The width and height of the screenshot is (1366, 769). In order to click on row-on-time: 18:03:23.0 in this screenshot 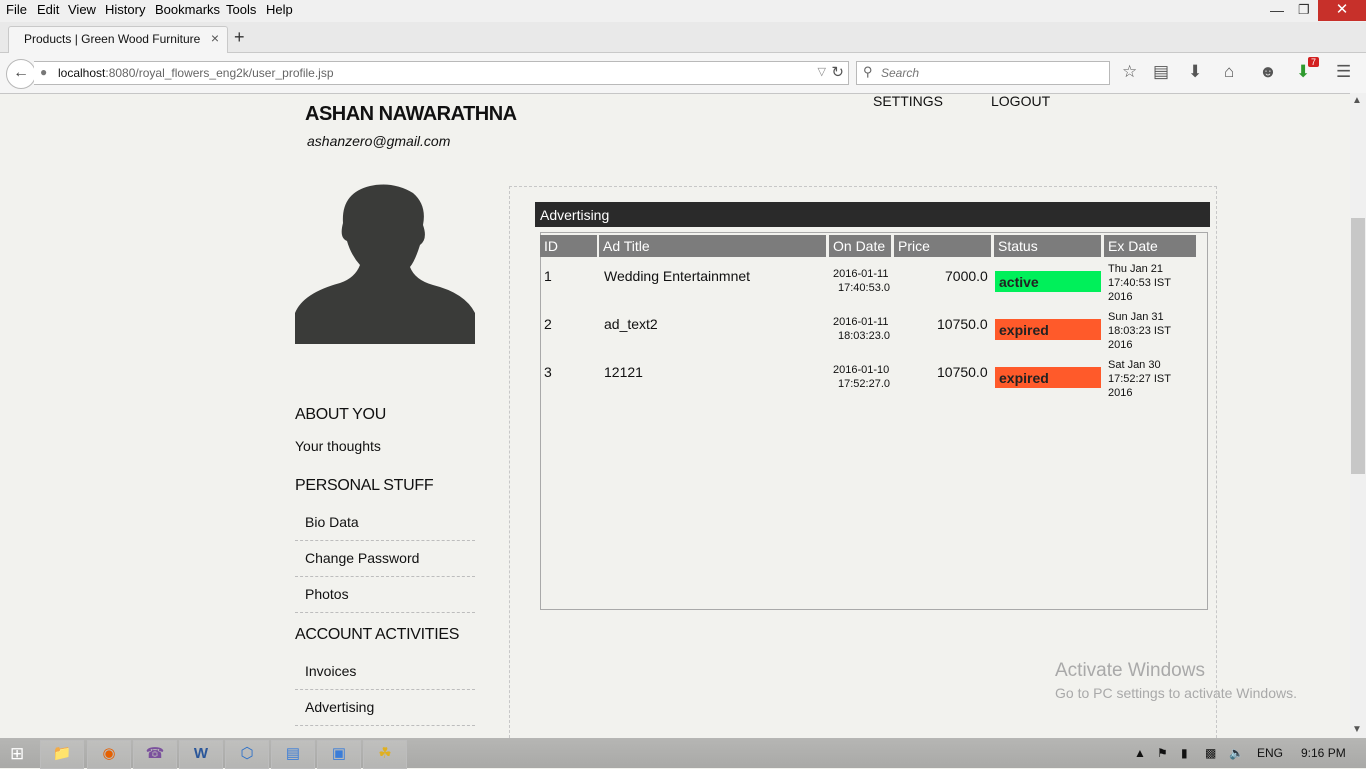, I will do `click(864, 336)`.